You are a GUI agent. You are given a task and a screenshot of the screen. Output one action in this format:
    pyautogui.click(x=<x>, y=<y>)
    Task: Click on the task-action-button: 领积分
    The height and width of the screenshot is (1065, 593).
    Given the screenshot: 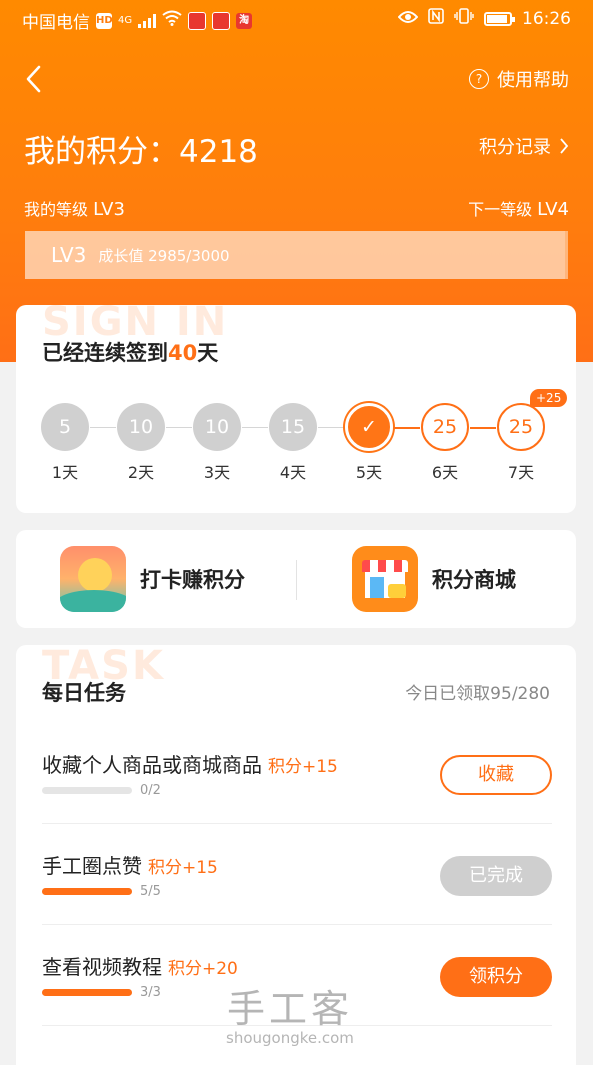 What is the action you would take?
    pyautogui.click(x=496, y=977)
    